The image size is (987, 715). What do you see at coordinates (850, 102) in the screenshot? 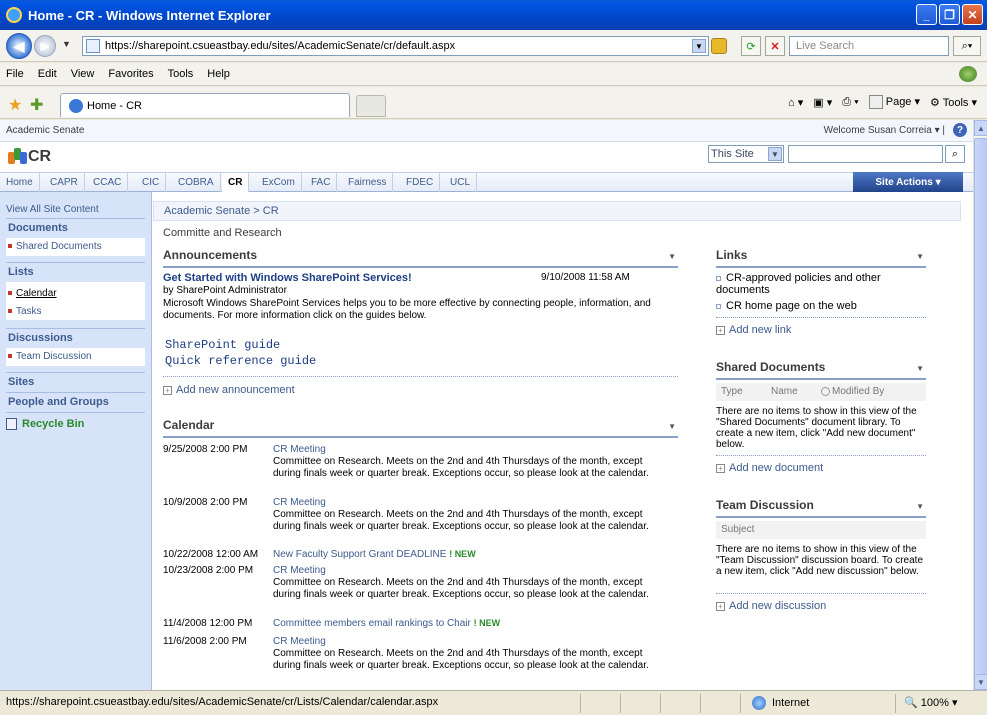
I see `print-icon: ⎙ ▾` at bounding box center [850, 102].